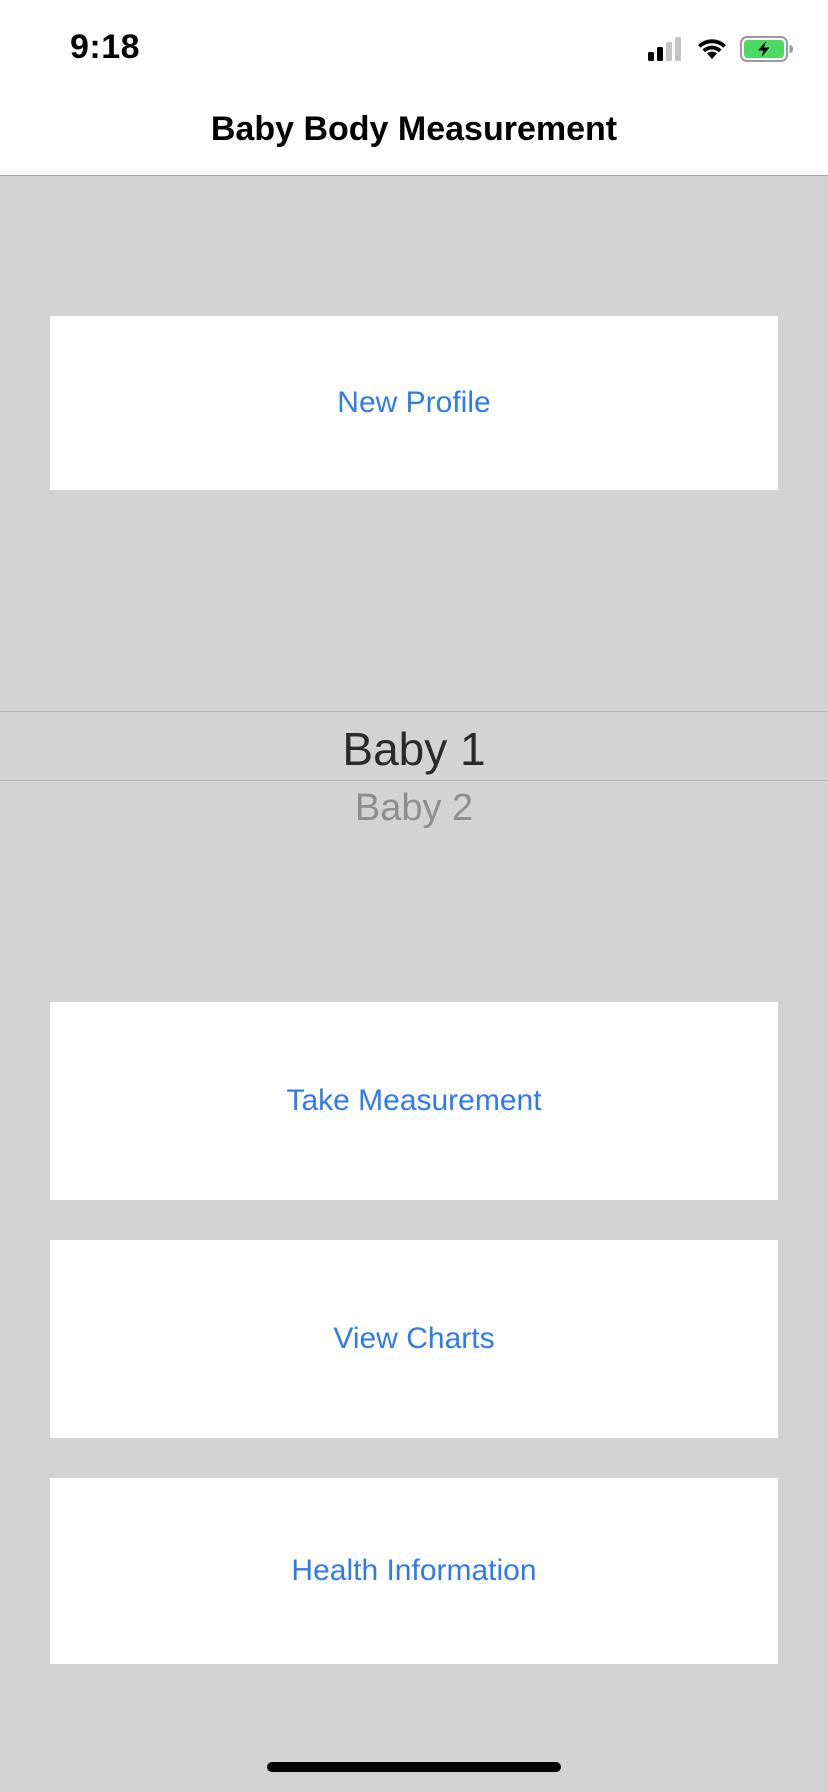 This screenshot has width=828, height=1792. I want to click on battery-charging-icon, so click(766, 49).